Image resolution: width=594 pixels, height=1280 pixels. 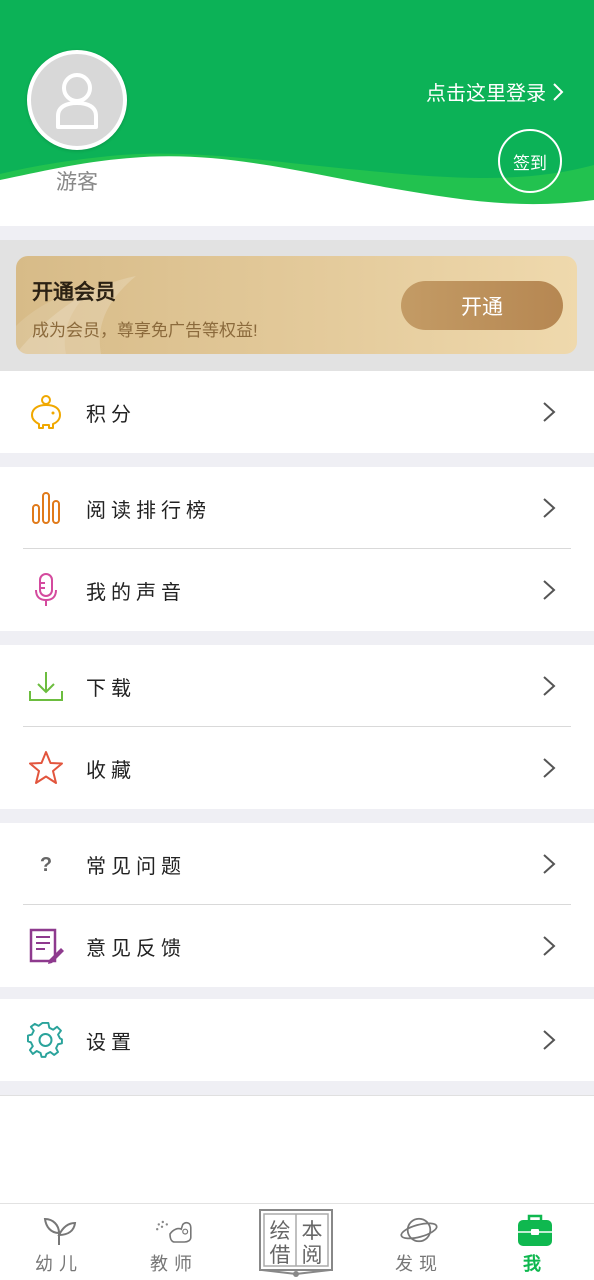 What do you see at coordinates (280, 1231) in the screenshot?
I see `book-char-1: 绘` at bounding box center [280, 1231].